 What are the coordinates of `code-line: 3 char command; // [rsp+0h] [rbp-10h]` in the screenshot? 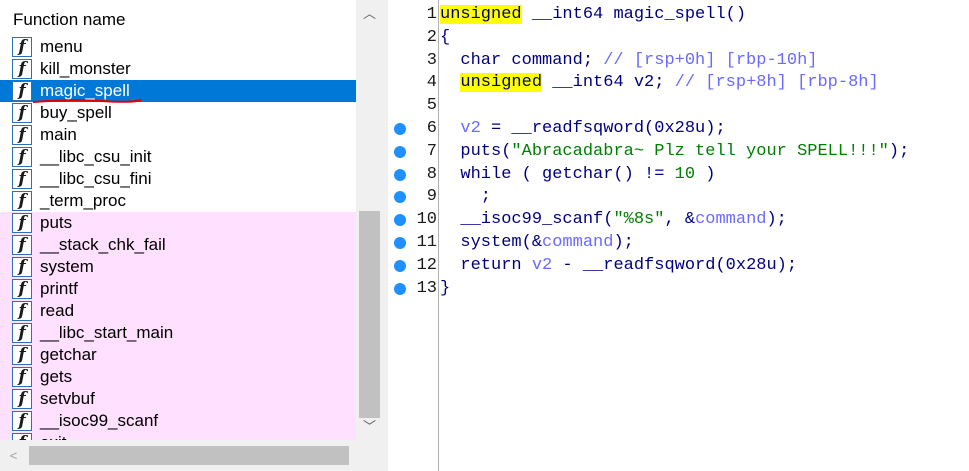 It's located at (678, 61).